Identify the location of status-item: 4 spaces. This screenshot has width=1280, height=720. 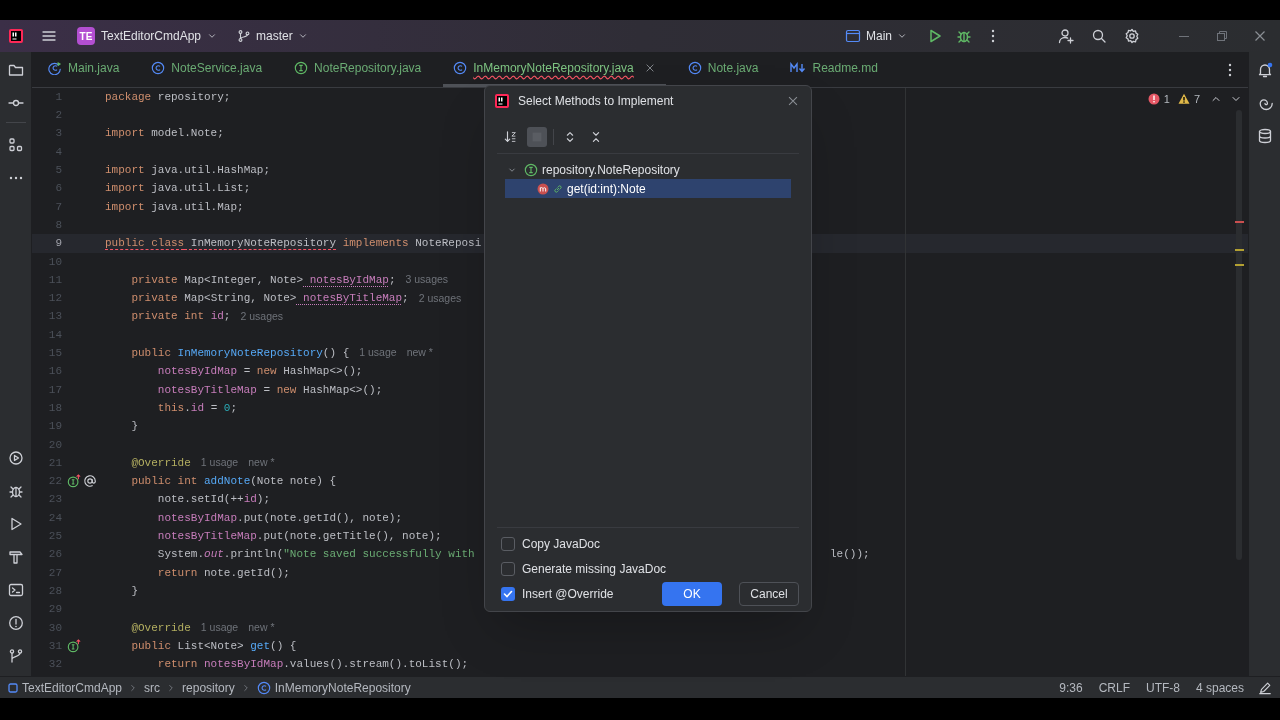
(1219, 687).